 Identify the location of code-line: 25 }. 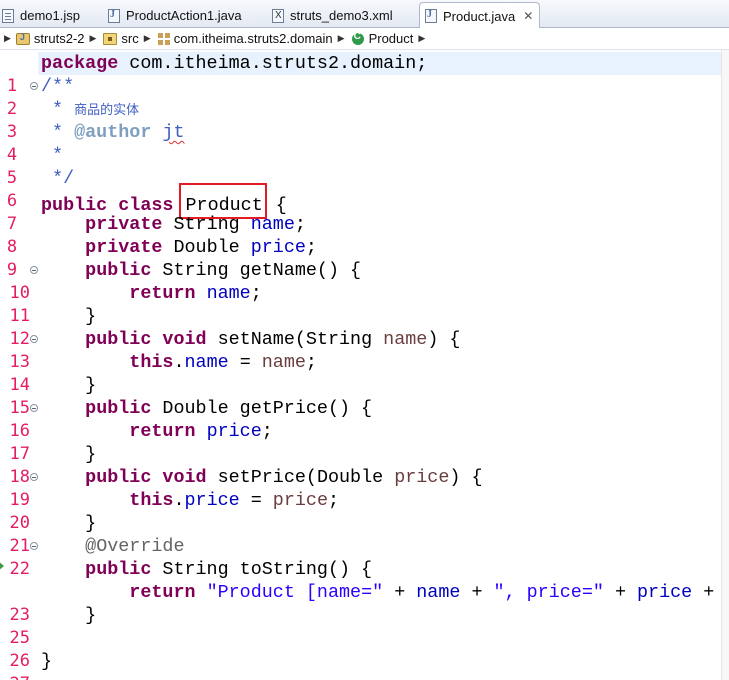
(364, 626).